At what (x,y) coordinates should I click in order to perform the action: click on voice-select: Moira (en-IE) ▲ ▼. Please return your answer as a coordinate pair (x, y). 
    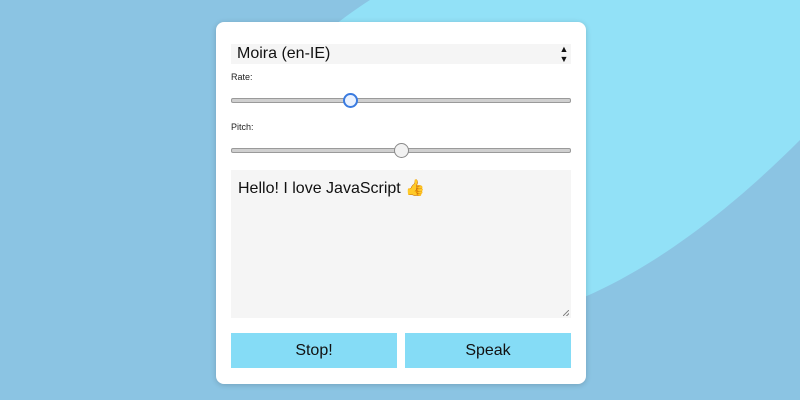
    Looking at the image, I should click on (401, 54).